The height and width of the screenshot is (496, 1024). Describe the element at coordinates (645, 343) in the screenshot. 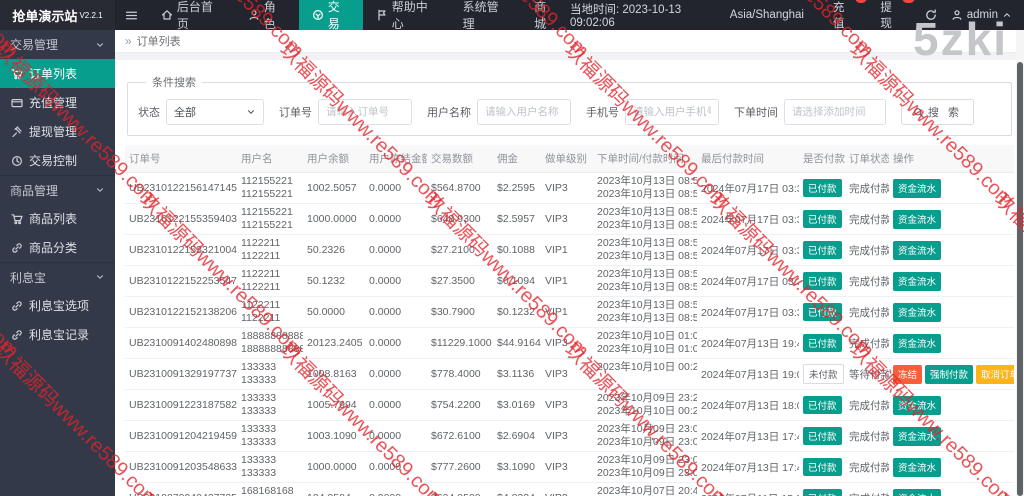

I see `order-time: 2023年10月10日 01:02:482023年10月10日 01:02:58` at that location.